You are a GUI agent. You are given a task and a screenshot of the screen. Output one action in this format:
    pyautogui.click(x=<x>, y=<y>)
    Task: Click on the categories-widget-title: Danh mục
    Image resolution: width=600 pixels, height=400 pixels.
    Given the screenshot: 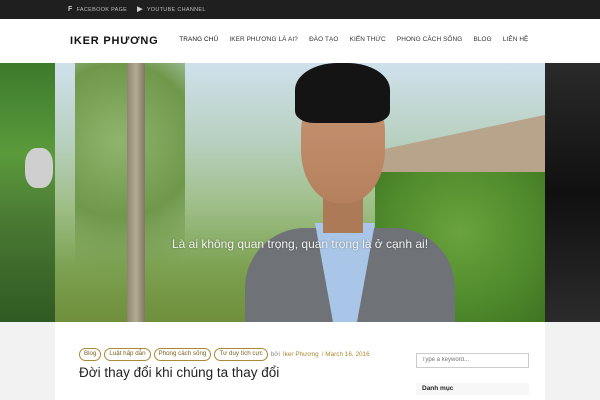 What is the action you would take?
    pyautogui.click(x=472, y=388)
    